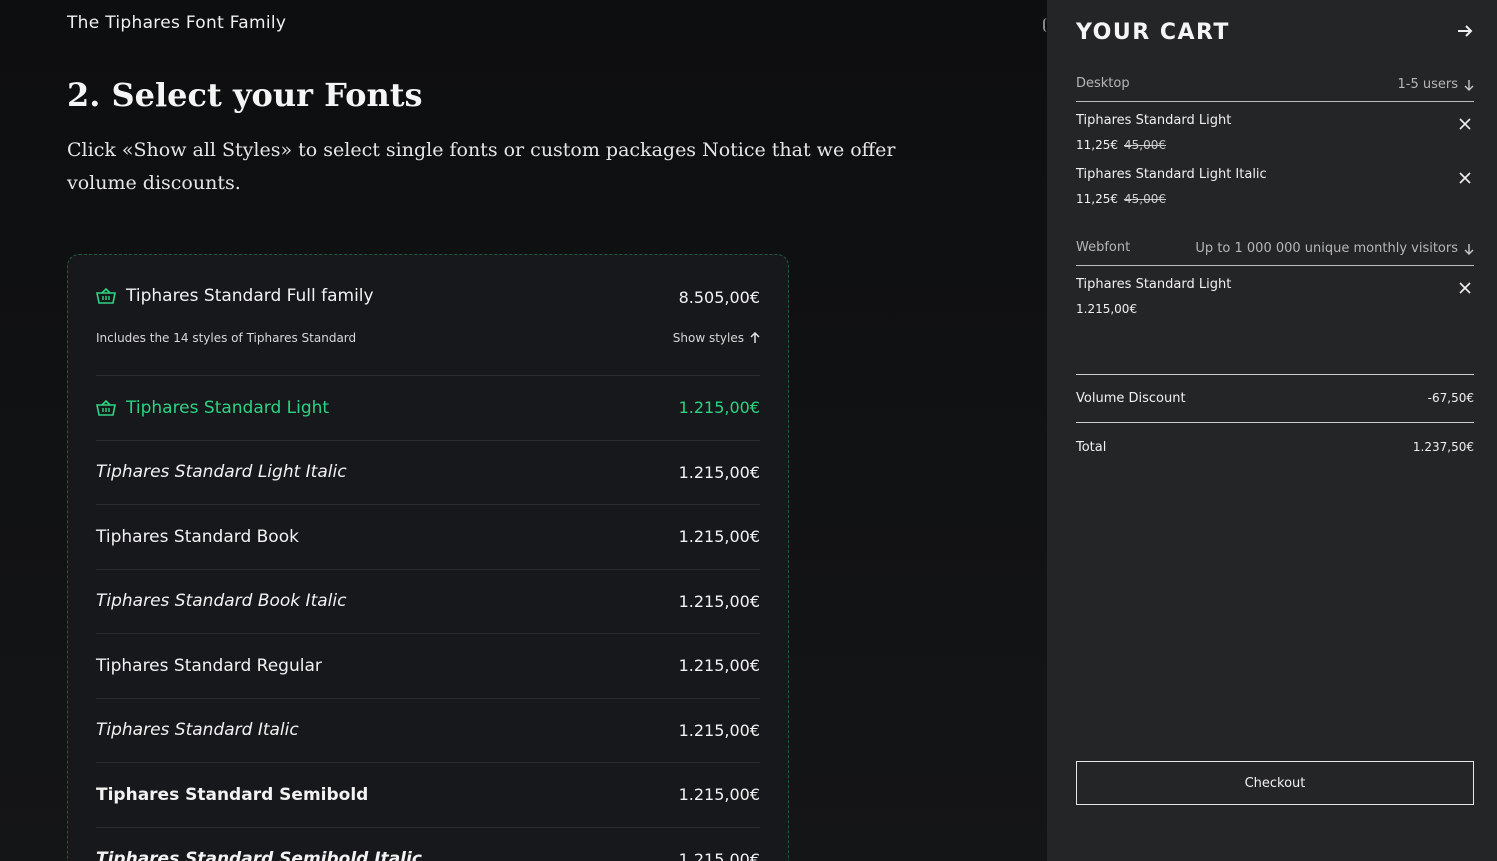 This screenshot has width=1497, height=861. I want to click on webfont-label: Webfont, so click(1103, 247).